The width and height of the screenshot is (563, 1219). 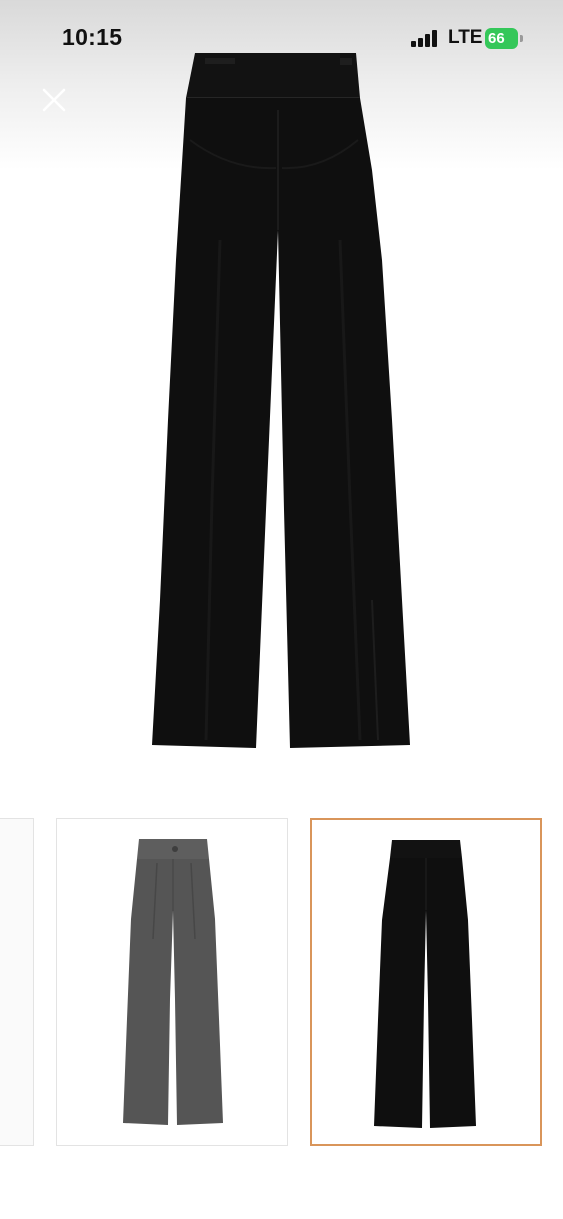 I want to click on close-icon, so click(x=54, y=100).